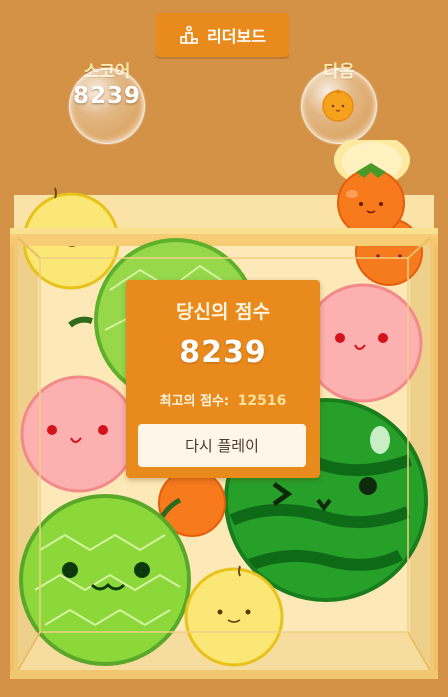 The width and height of the screenshot is (448, 697). What do you see at coordinates (189, 34) in the screenshot?
I see `podium-icon` at bounding box center [189, 34].